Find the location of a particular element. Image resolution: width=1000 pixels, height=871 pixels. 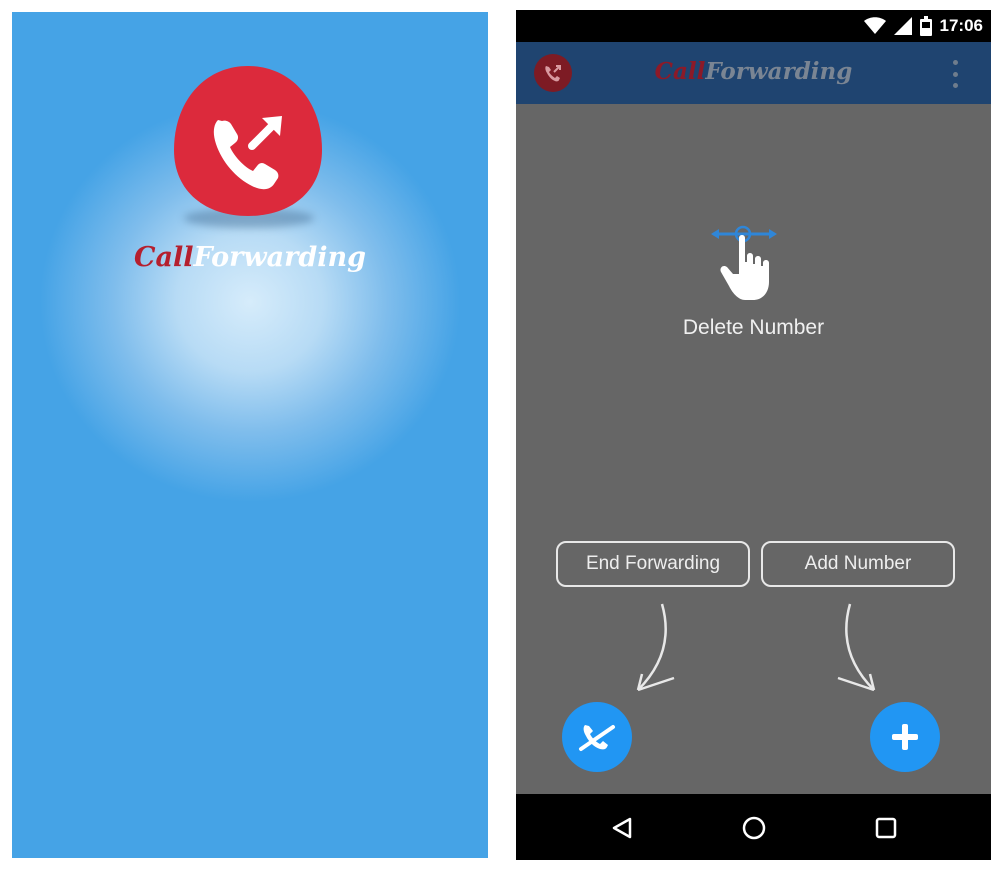

app-title: CallForwarding is located at coordinates (753, 71).